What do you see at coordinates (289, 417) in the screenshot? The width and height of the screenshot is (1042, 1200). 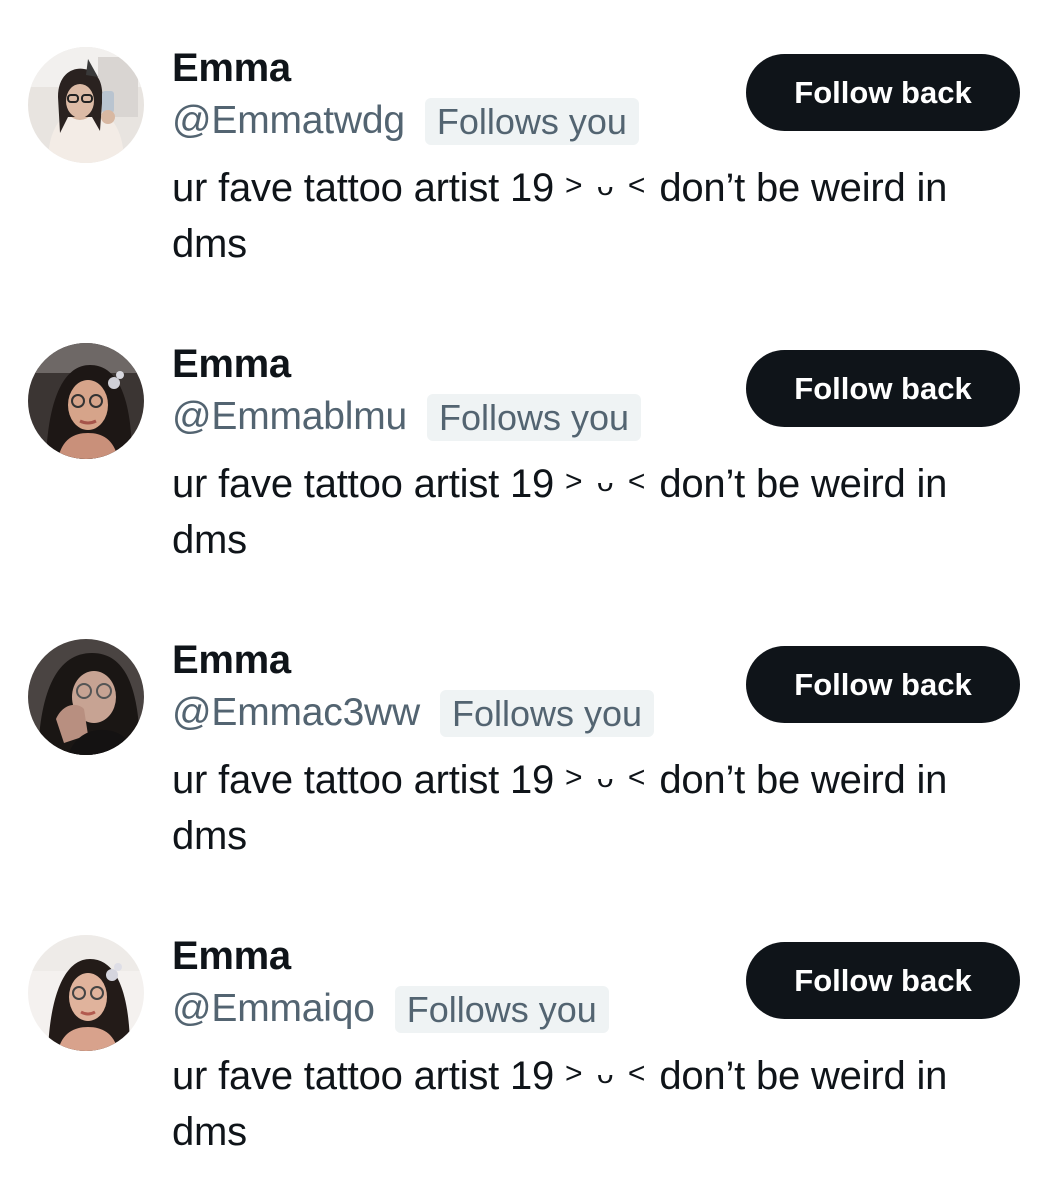 I see `user-handle: @Emmablmu` at bounding box center [289, 417].